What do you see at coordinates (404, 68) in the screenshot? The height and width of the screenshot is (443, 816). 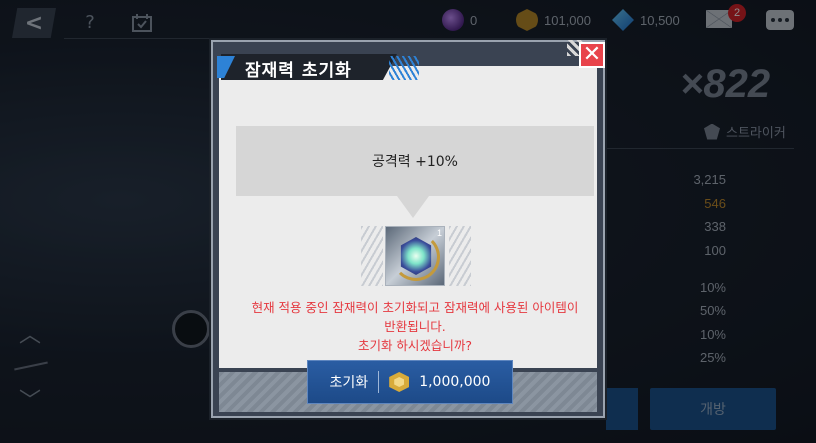 I see `title-stripes` at bounding box center [404, 68].